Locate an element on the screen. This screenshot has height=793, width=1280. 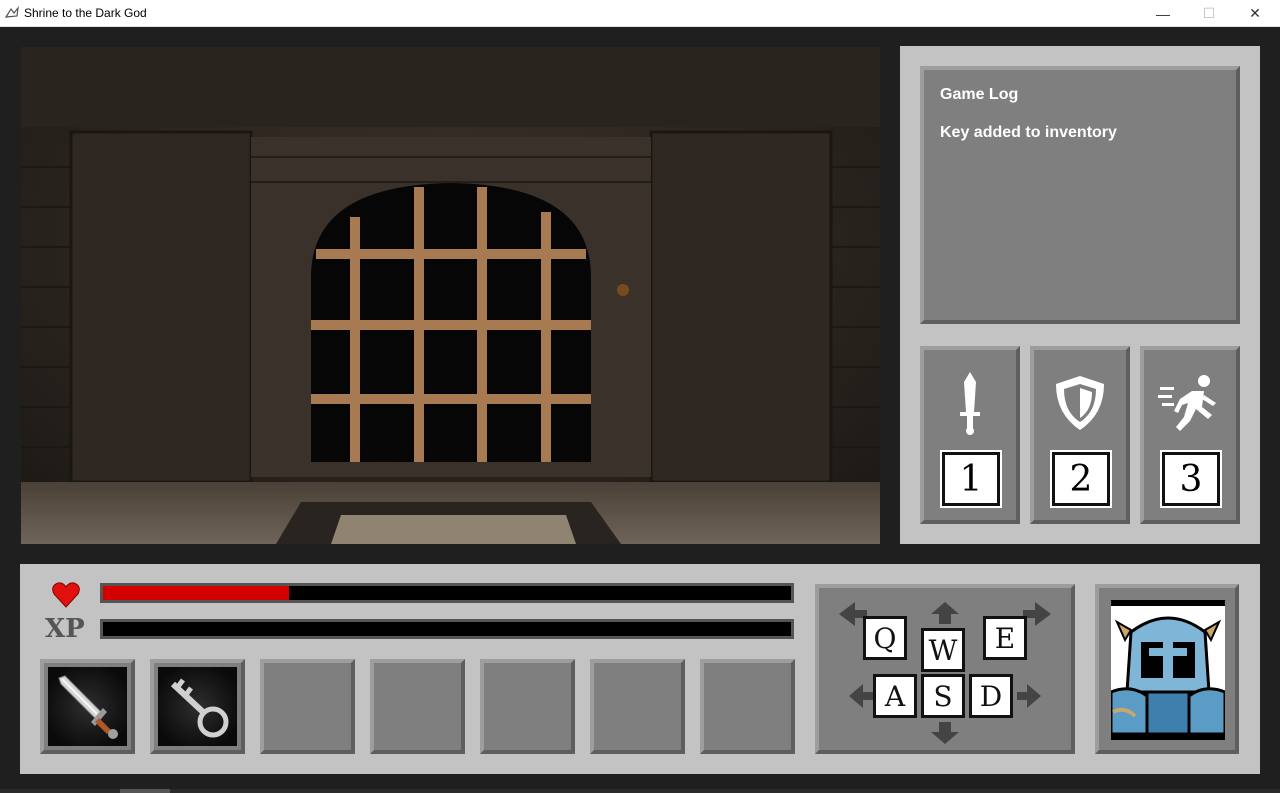
health-bar-fill is located at coordinates (196, 593).